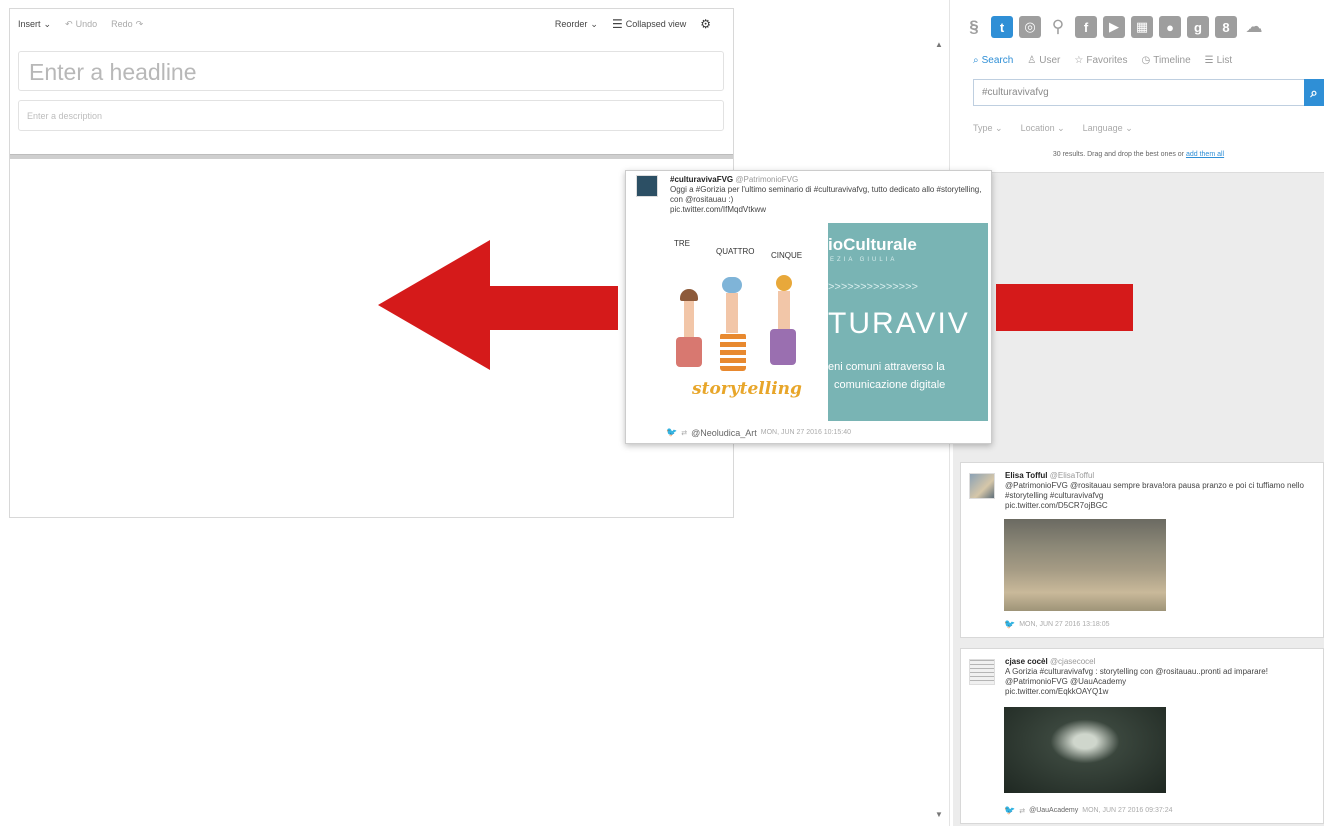 The height and width of the screenshot is (826, 1324). I want to click on redo-icon: ↷, so click(139, 23).